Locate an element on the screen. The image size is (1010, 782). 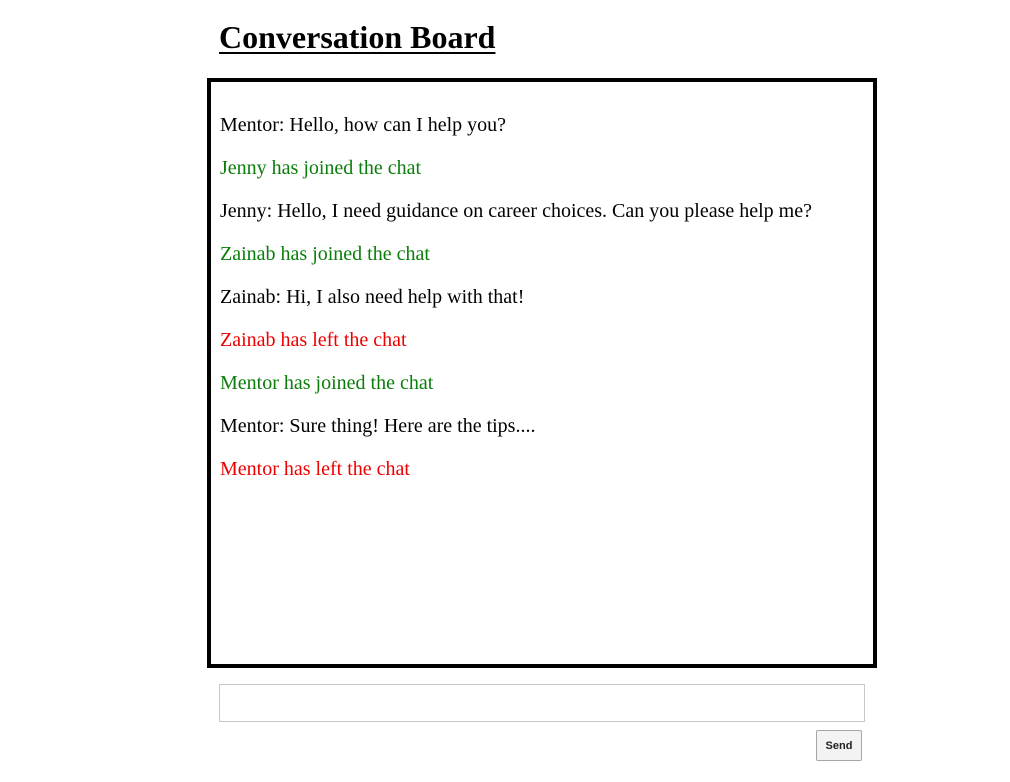
chat-message: Mentor: Hello, how can I help you? is located at coordinates (363, 125).